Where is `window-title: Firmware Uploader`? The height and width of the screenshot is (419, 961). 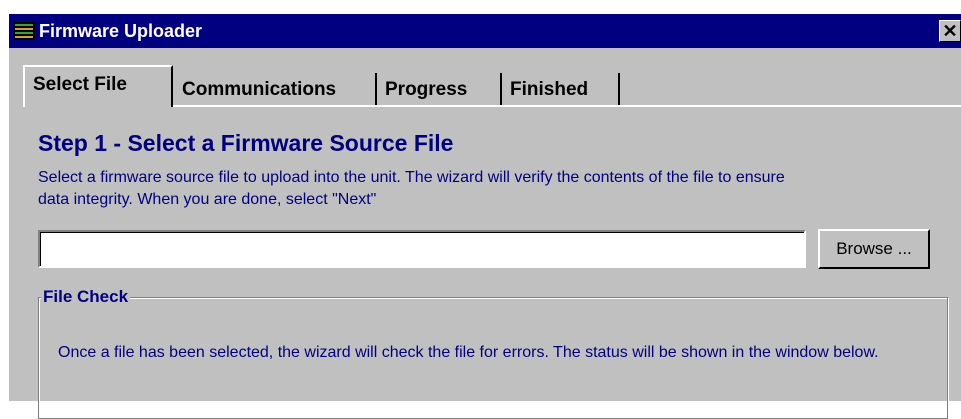
window-title: Firmware Uploader is located at coordinates (121, 31).